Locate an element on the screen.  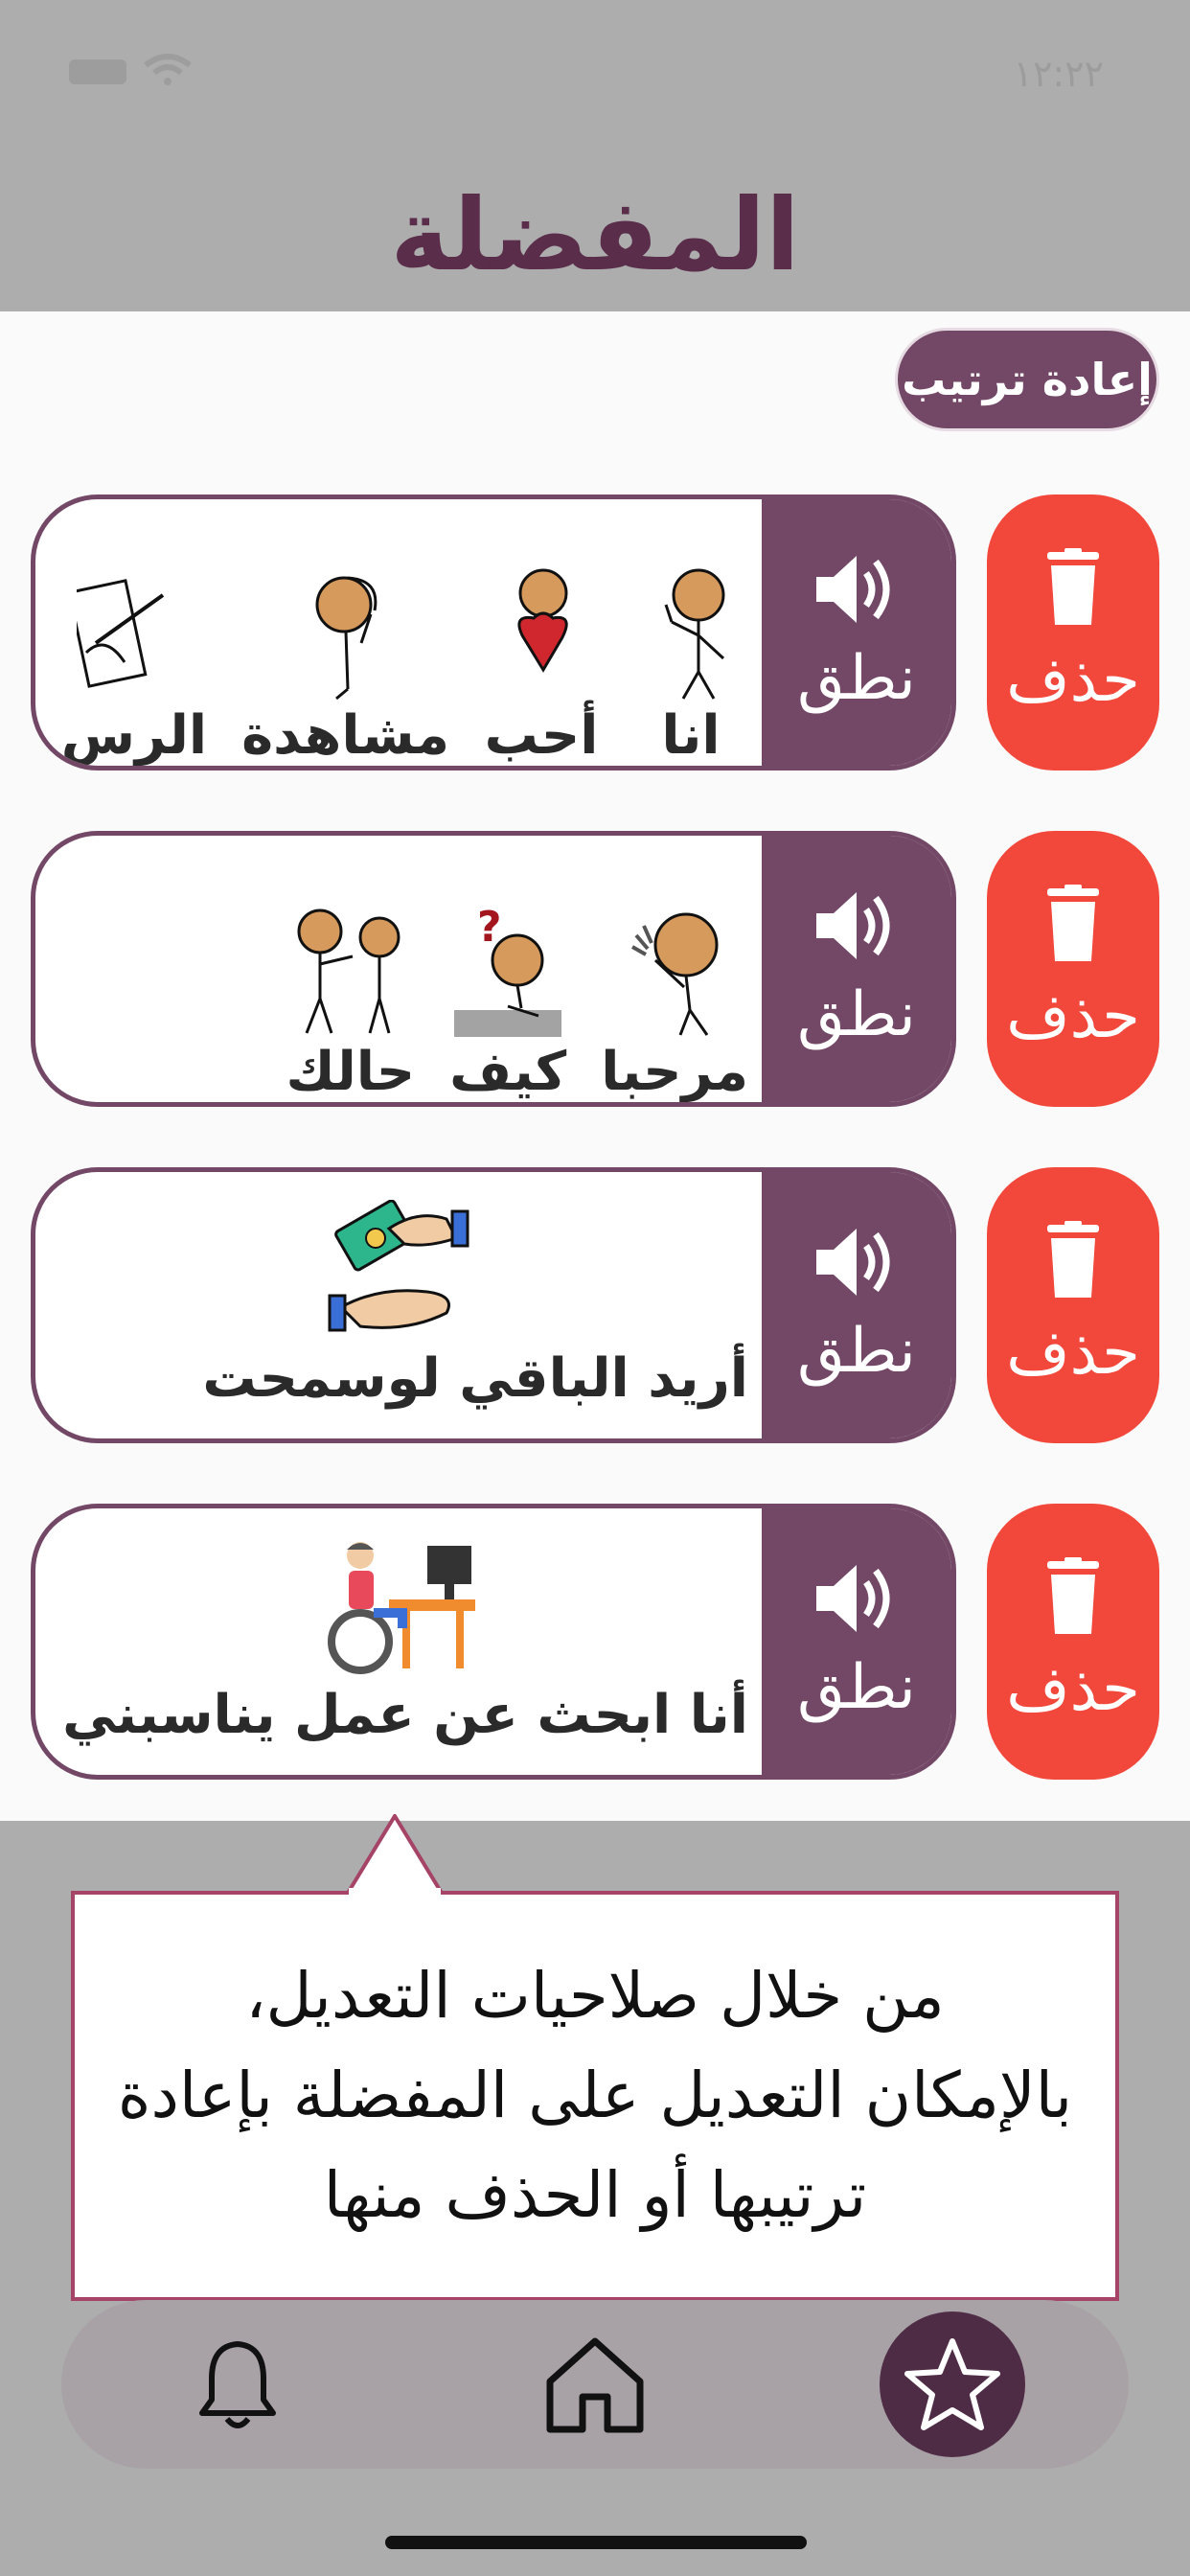
word-strip: انا أحب مشاهدة الرس is located at coordinates (398, 632).